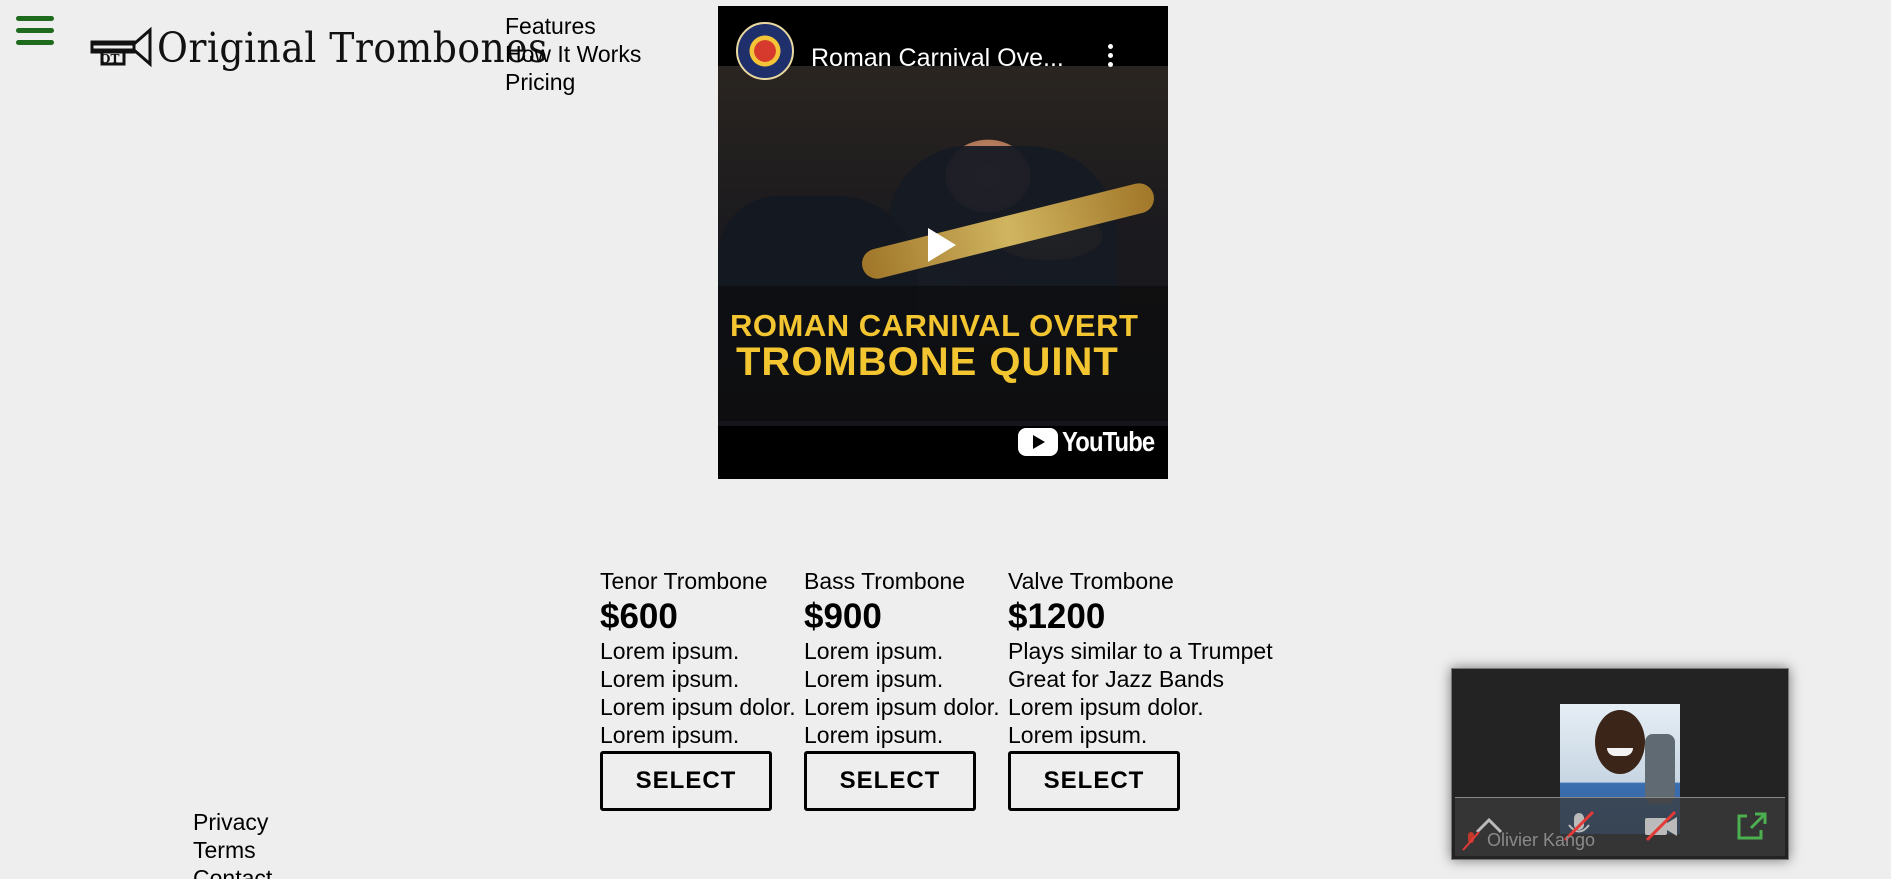  What do you see at coordinates (765, 51) in the screenshot?
I see `channel-avatar` at bounding box center [765, 51].